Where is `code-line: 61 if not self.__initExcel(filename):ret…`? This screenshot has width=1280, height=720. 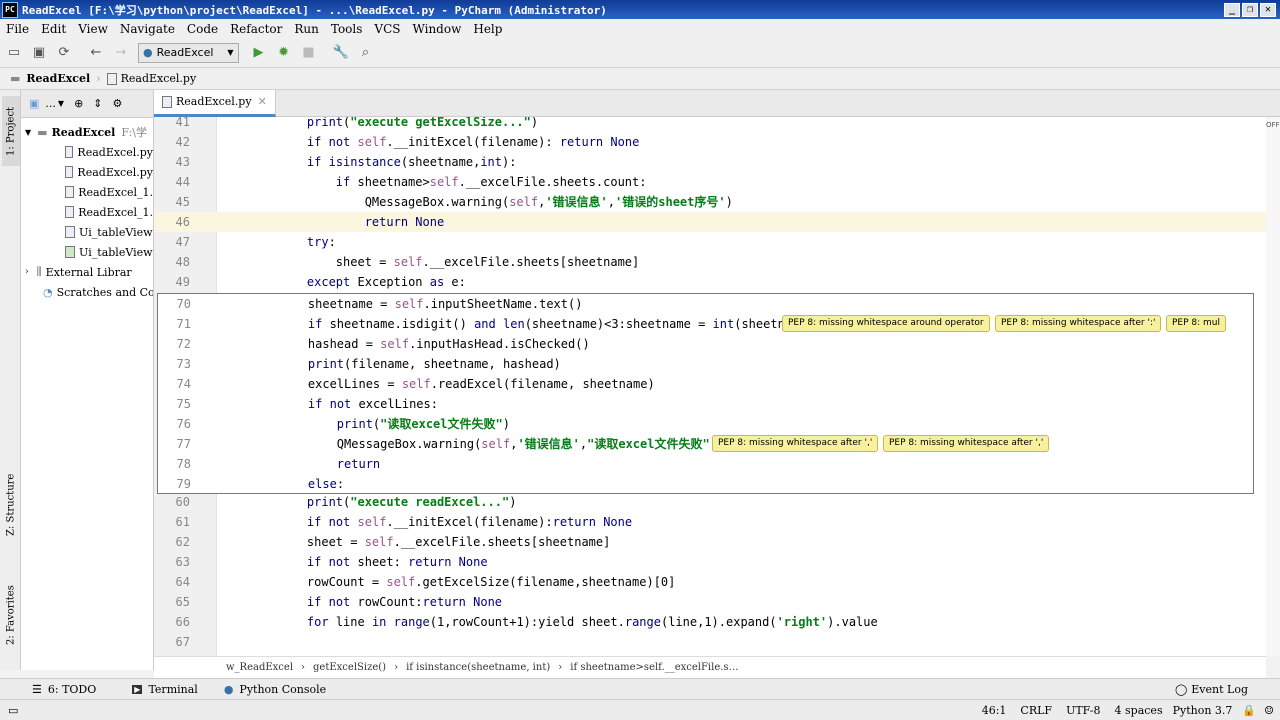 code-line: 61 if not self.__initExcel(filename):ret… is located at coordinates (710, 522).